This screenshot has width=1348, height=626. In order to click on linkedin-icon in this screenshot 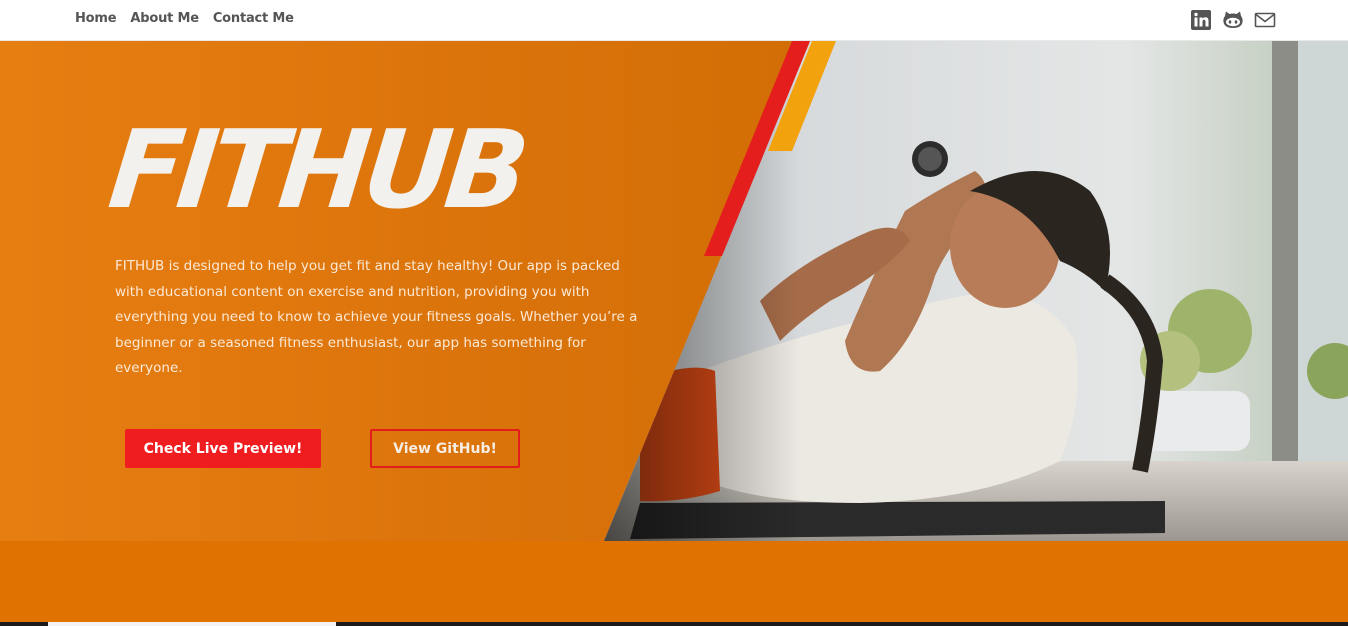, I will do `click(1201, 20)`.